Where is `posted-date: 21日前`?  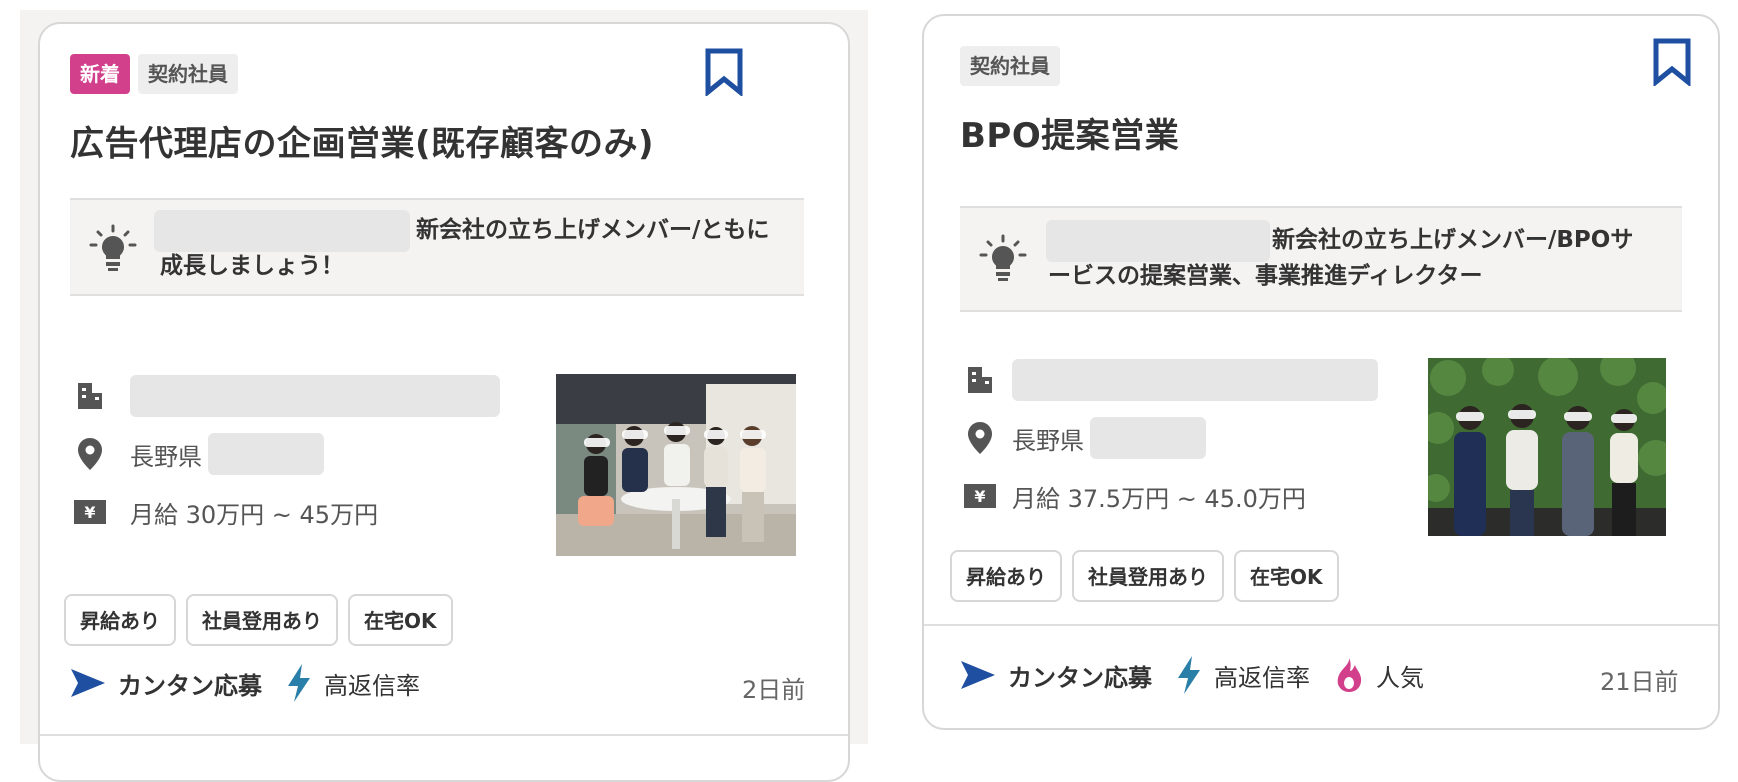 posted-date: 21日前 is located at coordinates (1639, 682).